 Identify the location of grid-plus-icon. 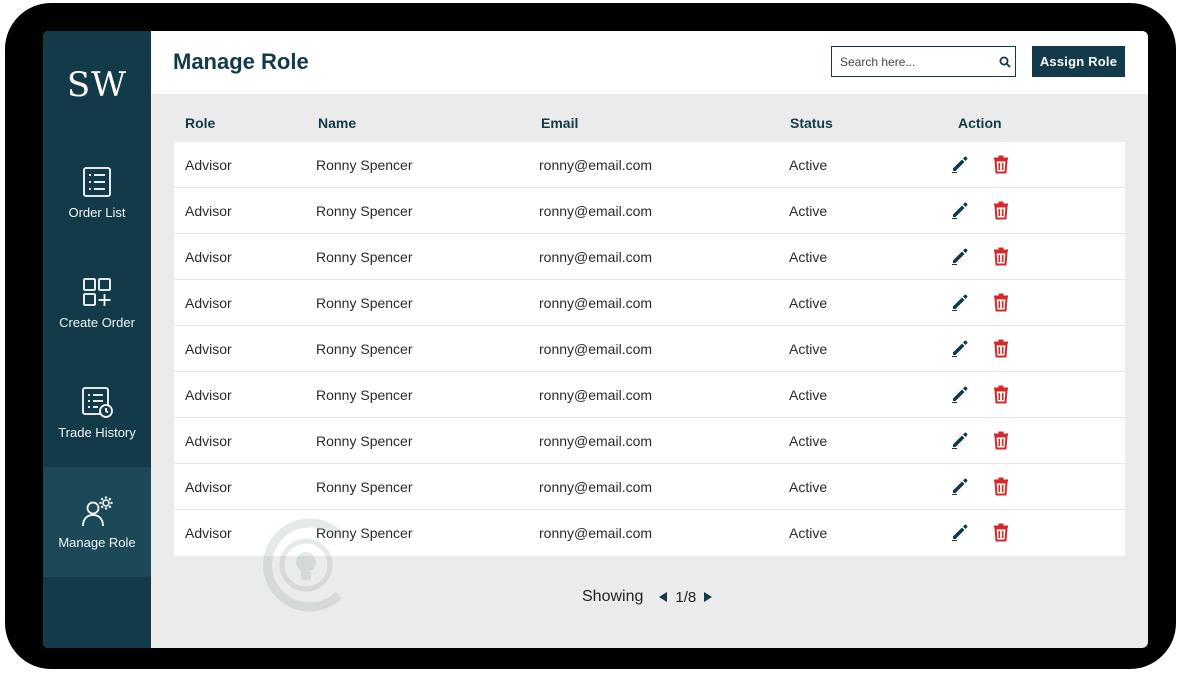
(97, 291).